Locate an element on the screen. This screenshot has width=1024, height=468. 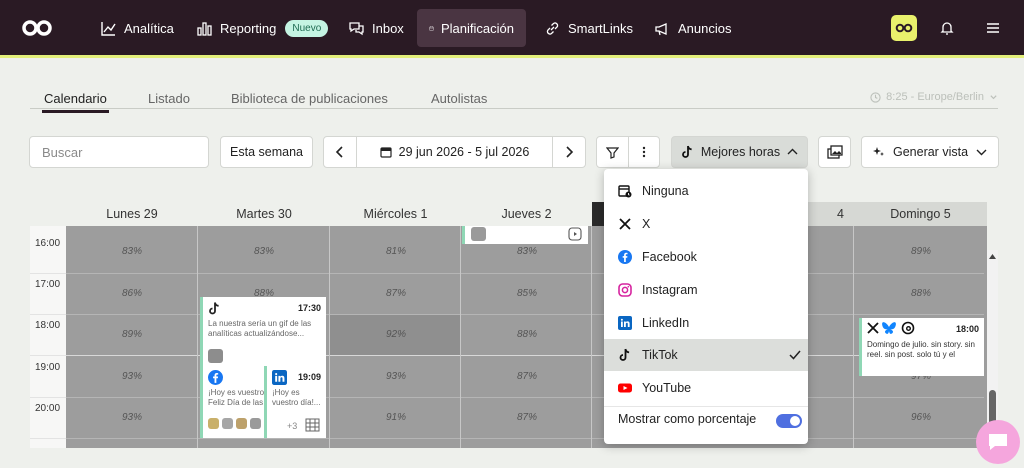
post-time: 18:00 is located at coordinates (967, 329).